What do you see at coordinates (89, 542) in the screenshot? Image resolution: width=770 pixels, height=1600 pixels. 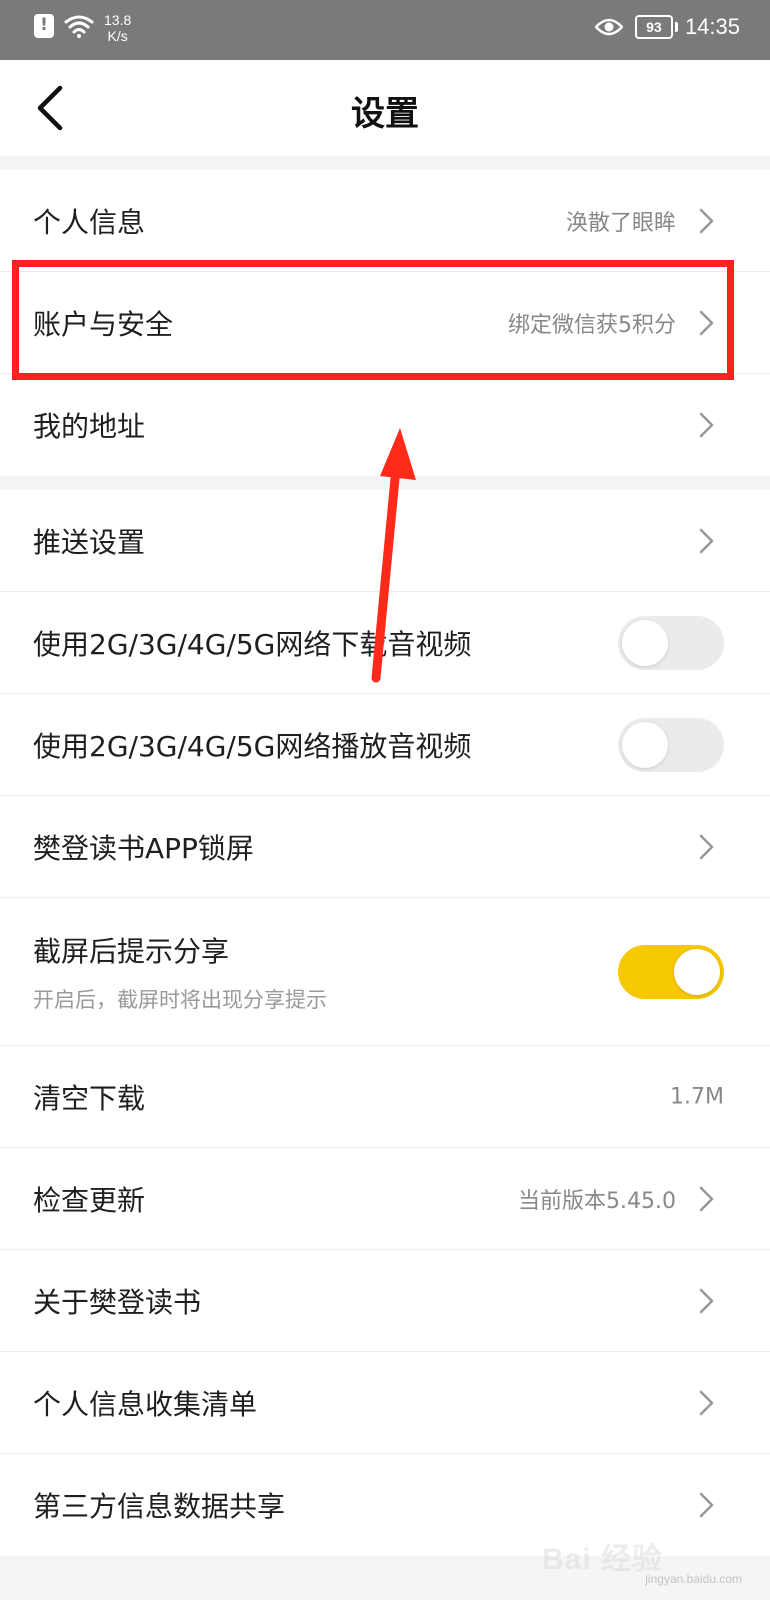 I see `row-label: 推送设置` at bounding box center [89, 542].